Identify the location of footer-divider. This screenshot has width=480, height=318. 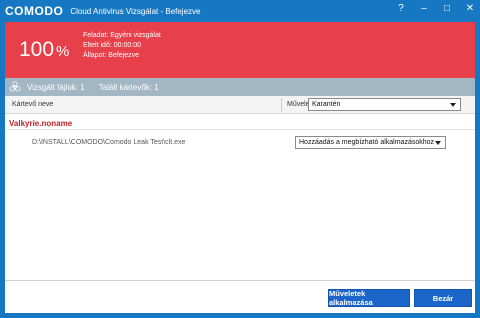
(240, 280).